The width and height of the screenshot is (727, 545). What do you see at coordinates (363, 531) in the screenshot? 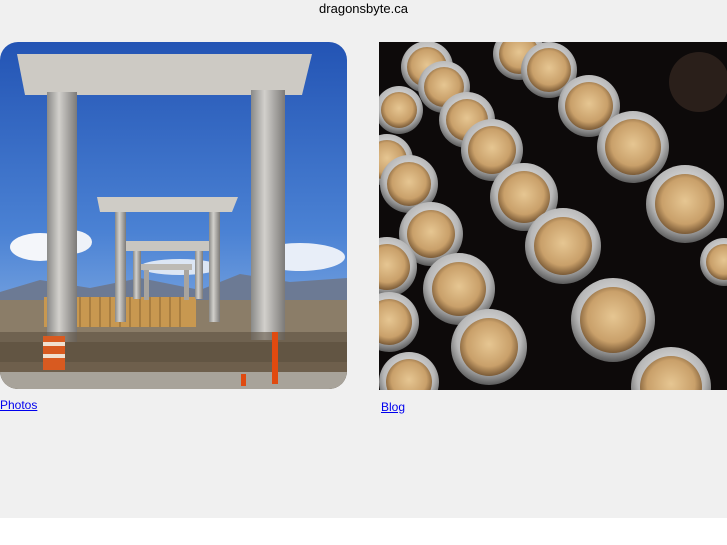
I see `page-footer-band` at bounding box center [363, 531].